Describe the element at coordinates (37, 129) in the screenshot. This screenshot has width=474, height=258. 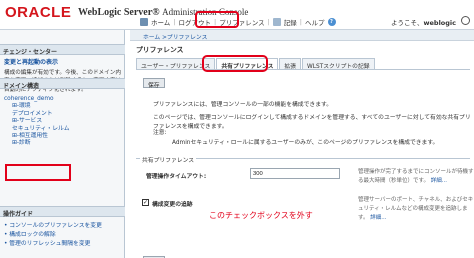
I see `tree-item-security-realms: セキュリティ・レルム` at that location.